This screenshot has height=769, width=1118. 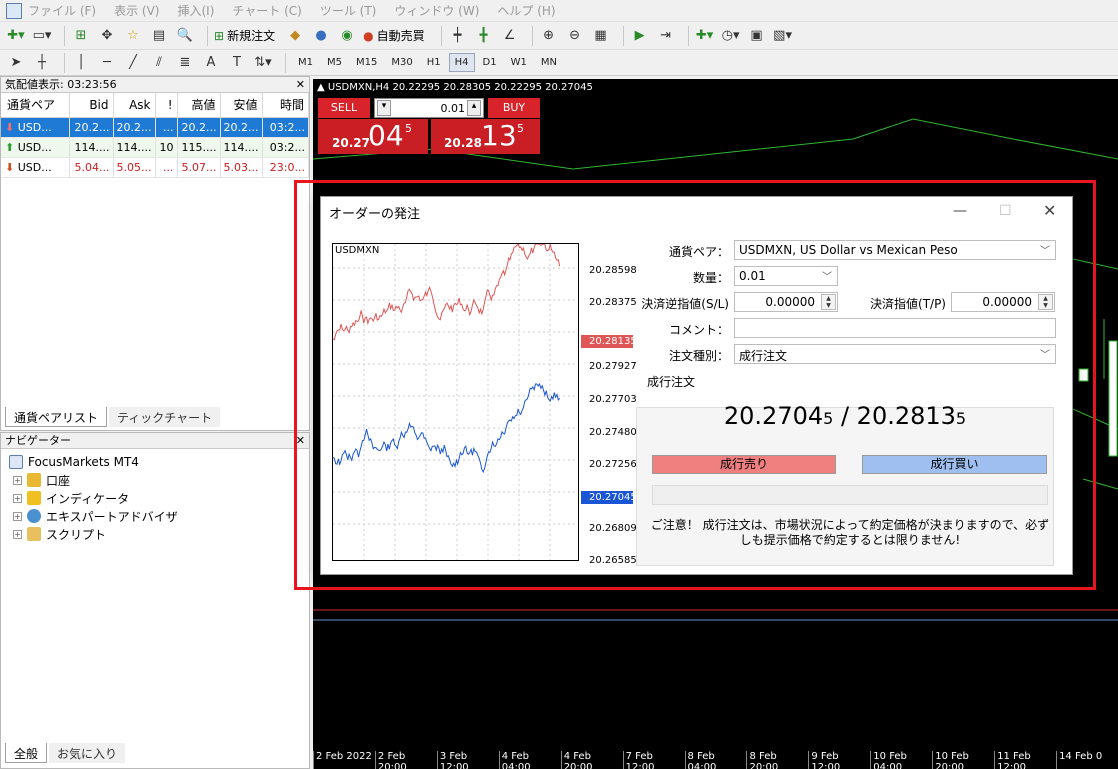 I want to click on lot-size-input: 0.01 ▾ ▴, so click(x=429, y=108).